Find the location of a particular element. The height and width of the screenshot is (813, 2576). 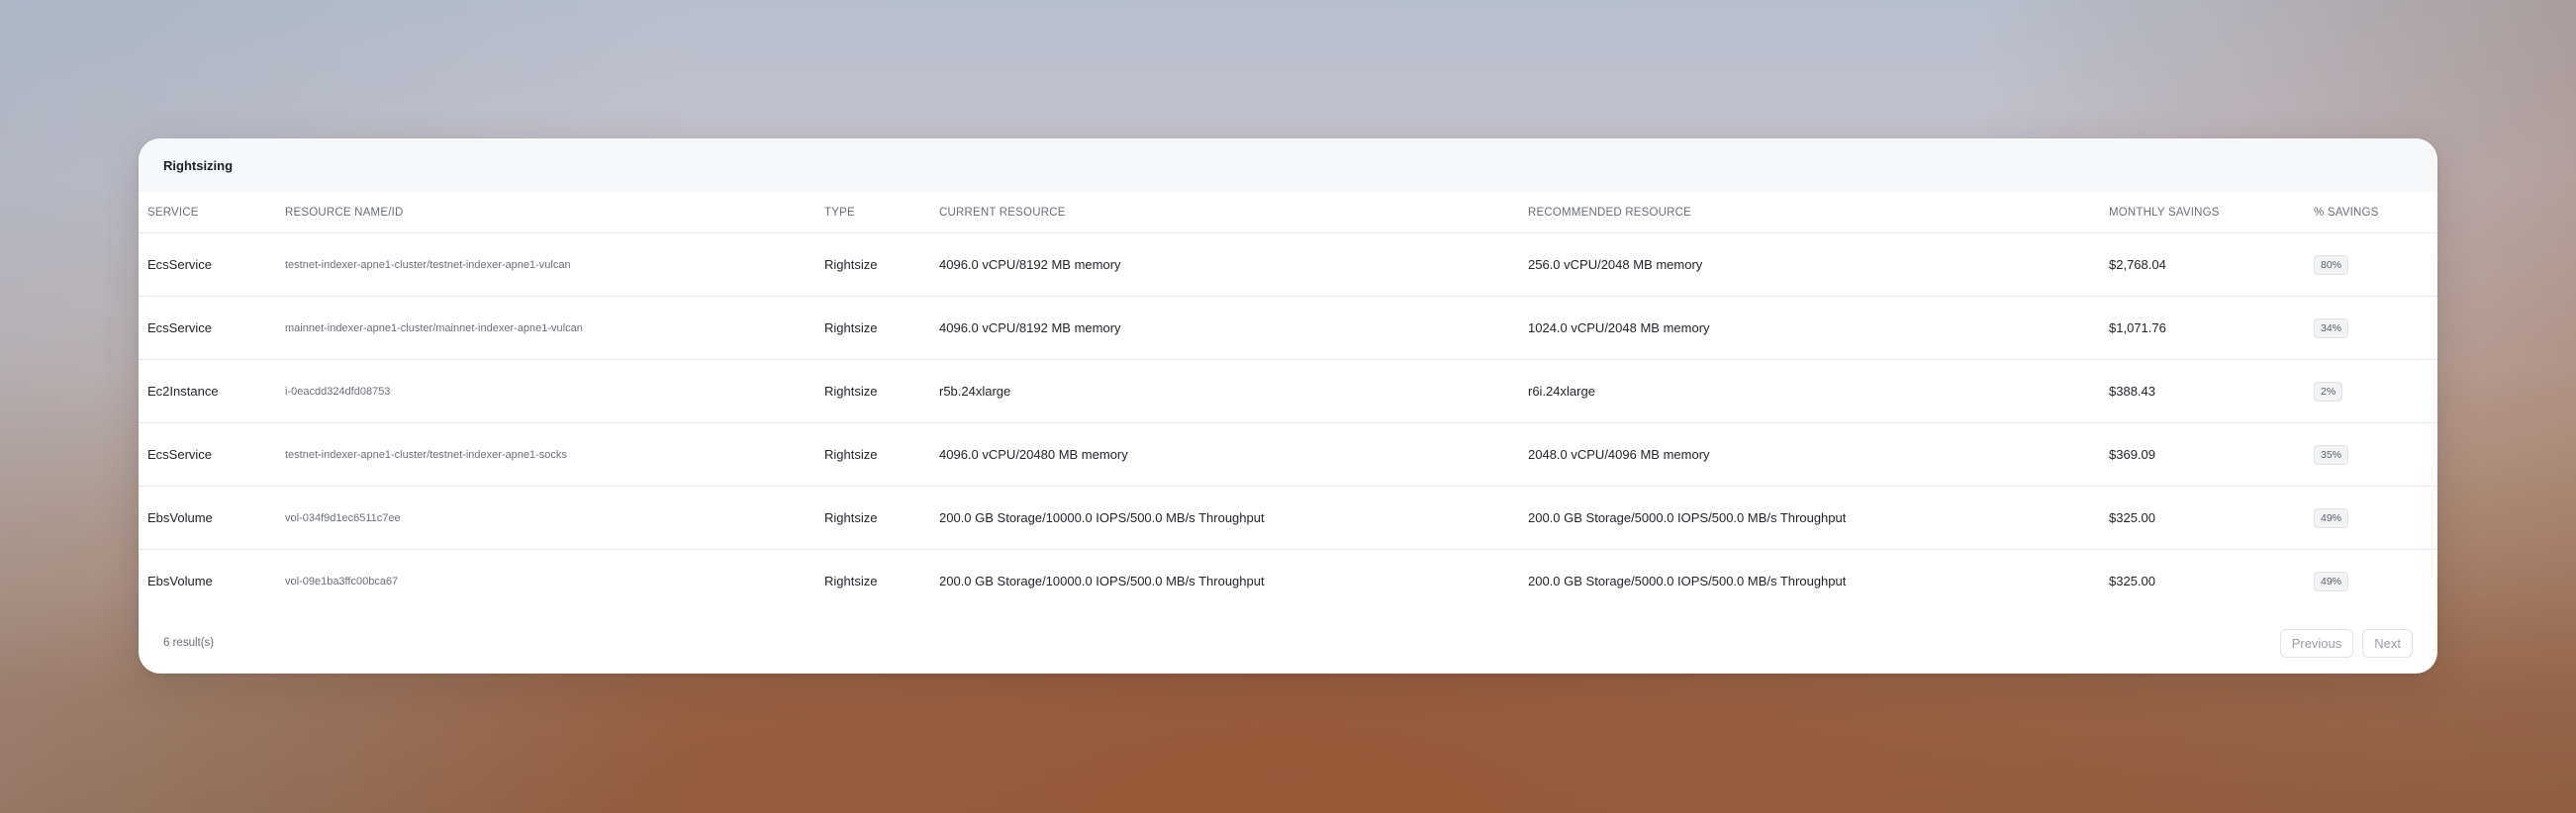

pct-savings-cell: 2% is located at coordinates (2371, 391).